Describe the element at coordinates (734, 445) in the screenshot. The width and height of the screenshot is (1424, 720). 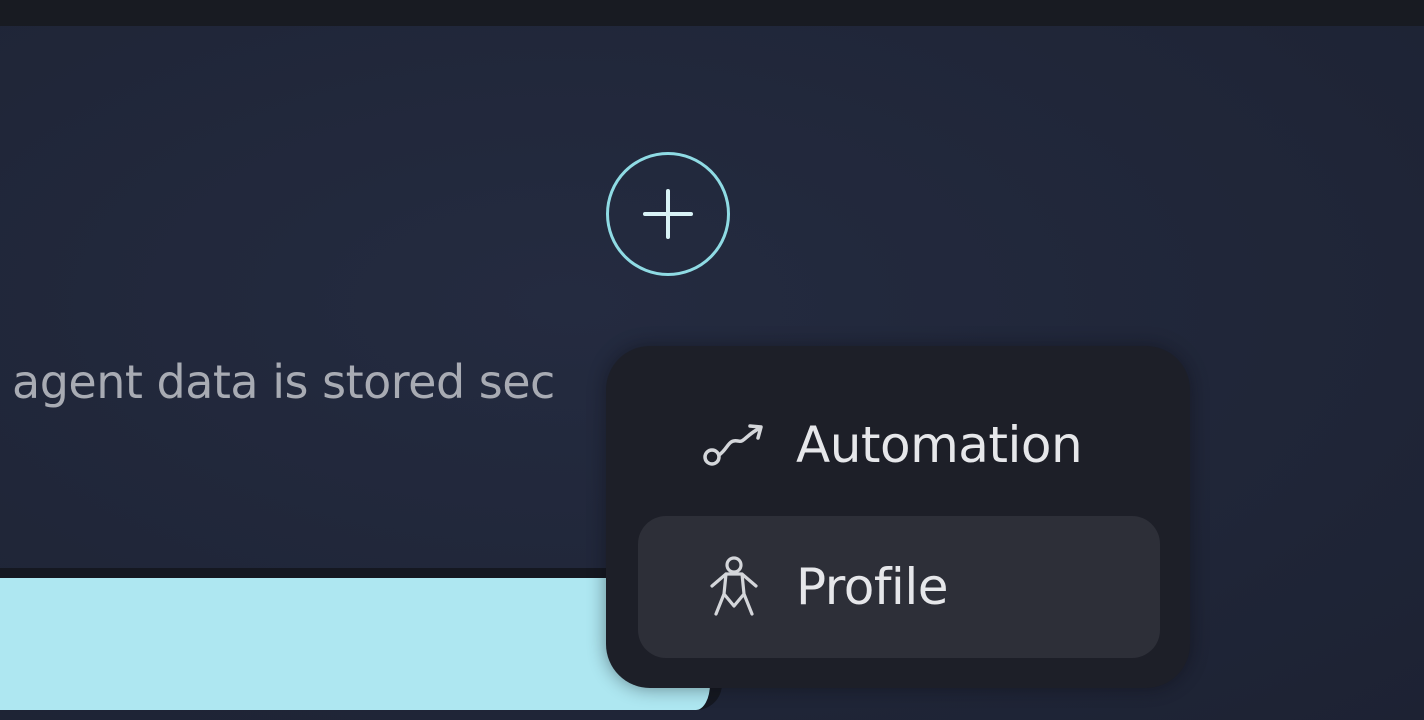
I see `automation-icon` at that location.